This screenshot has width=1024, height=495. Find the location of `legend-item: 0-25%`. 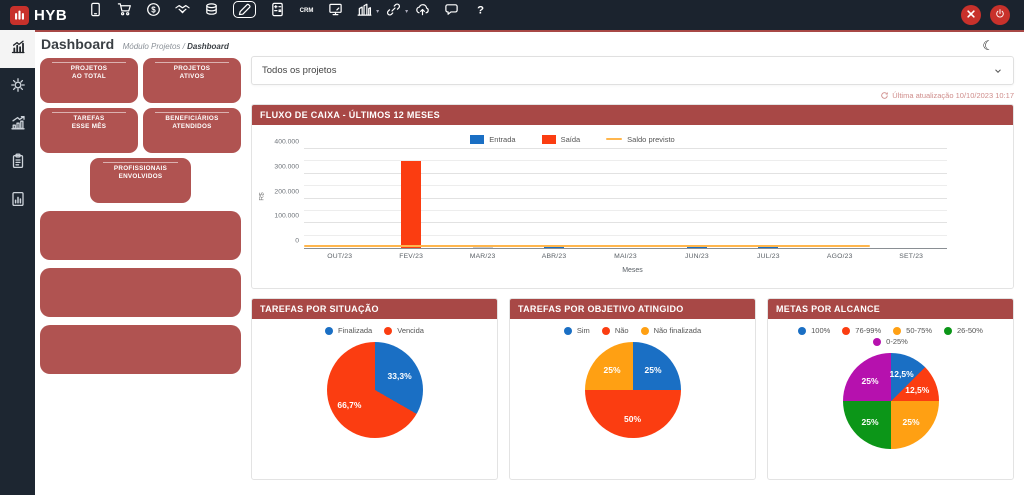

legend-item: 0-25% is located at coordinates (890, 341).